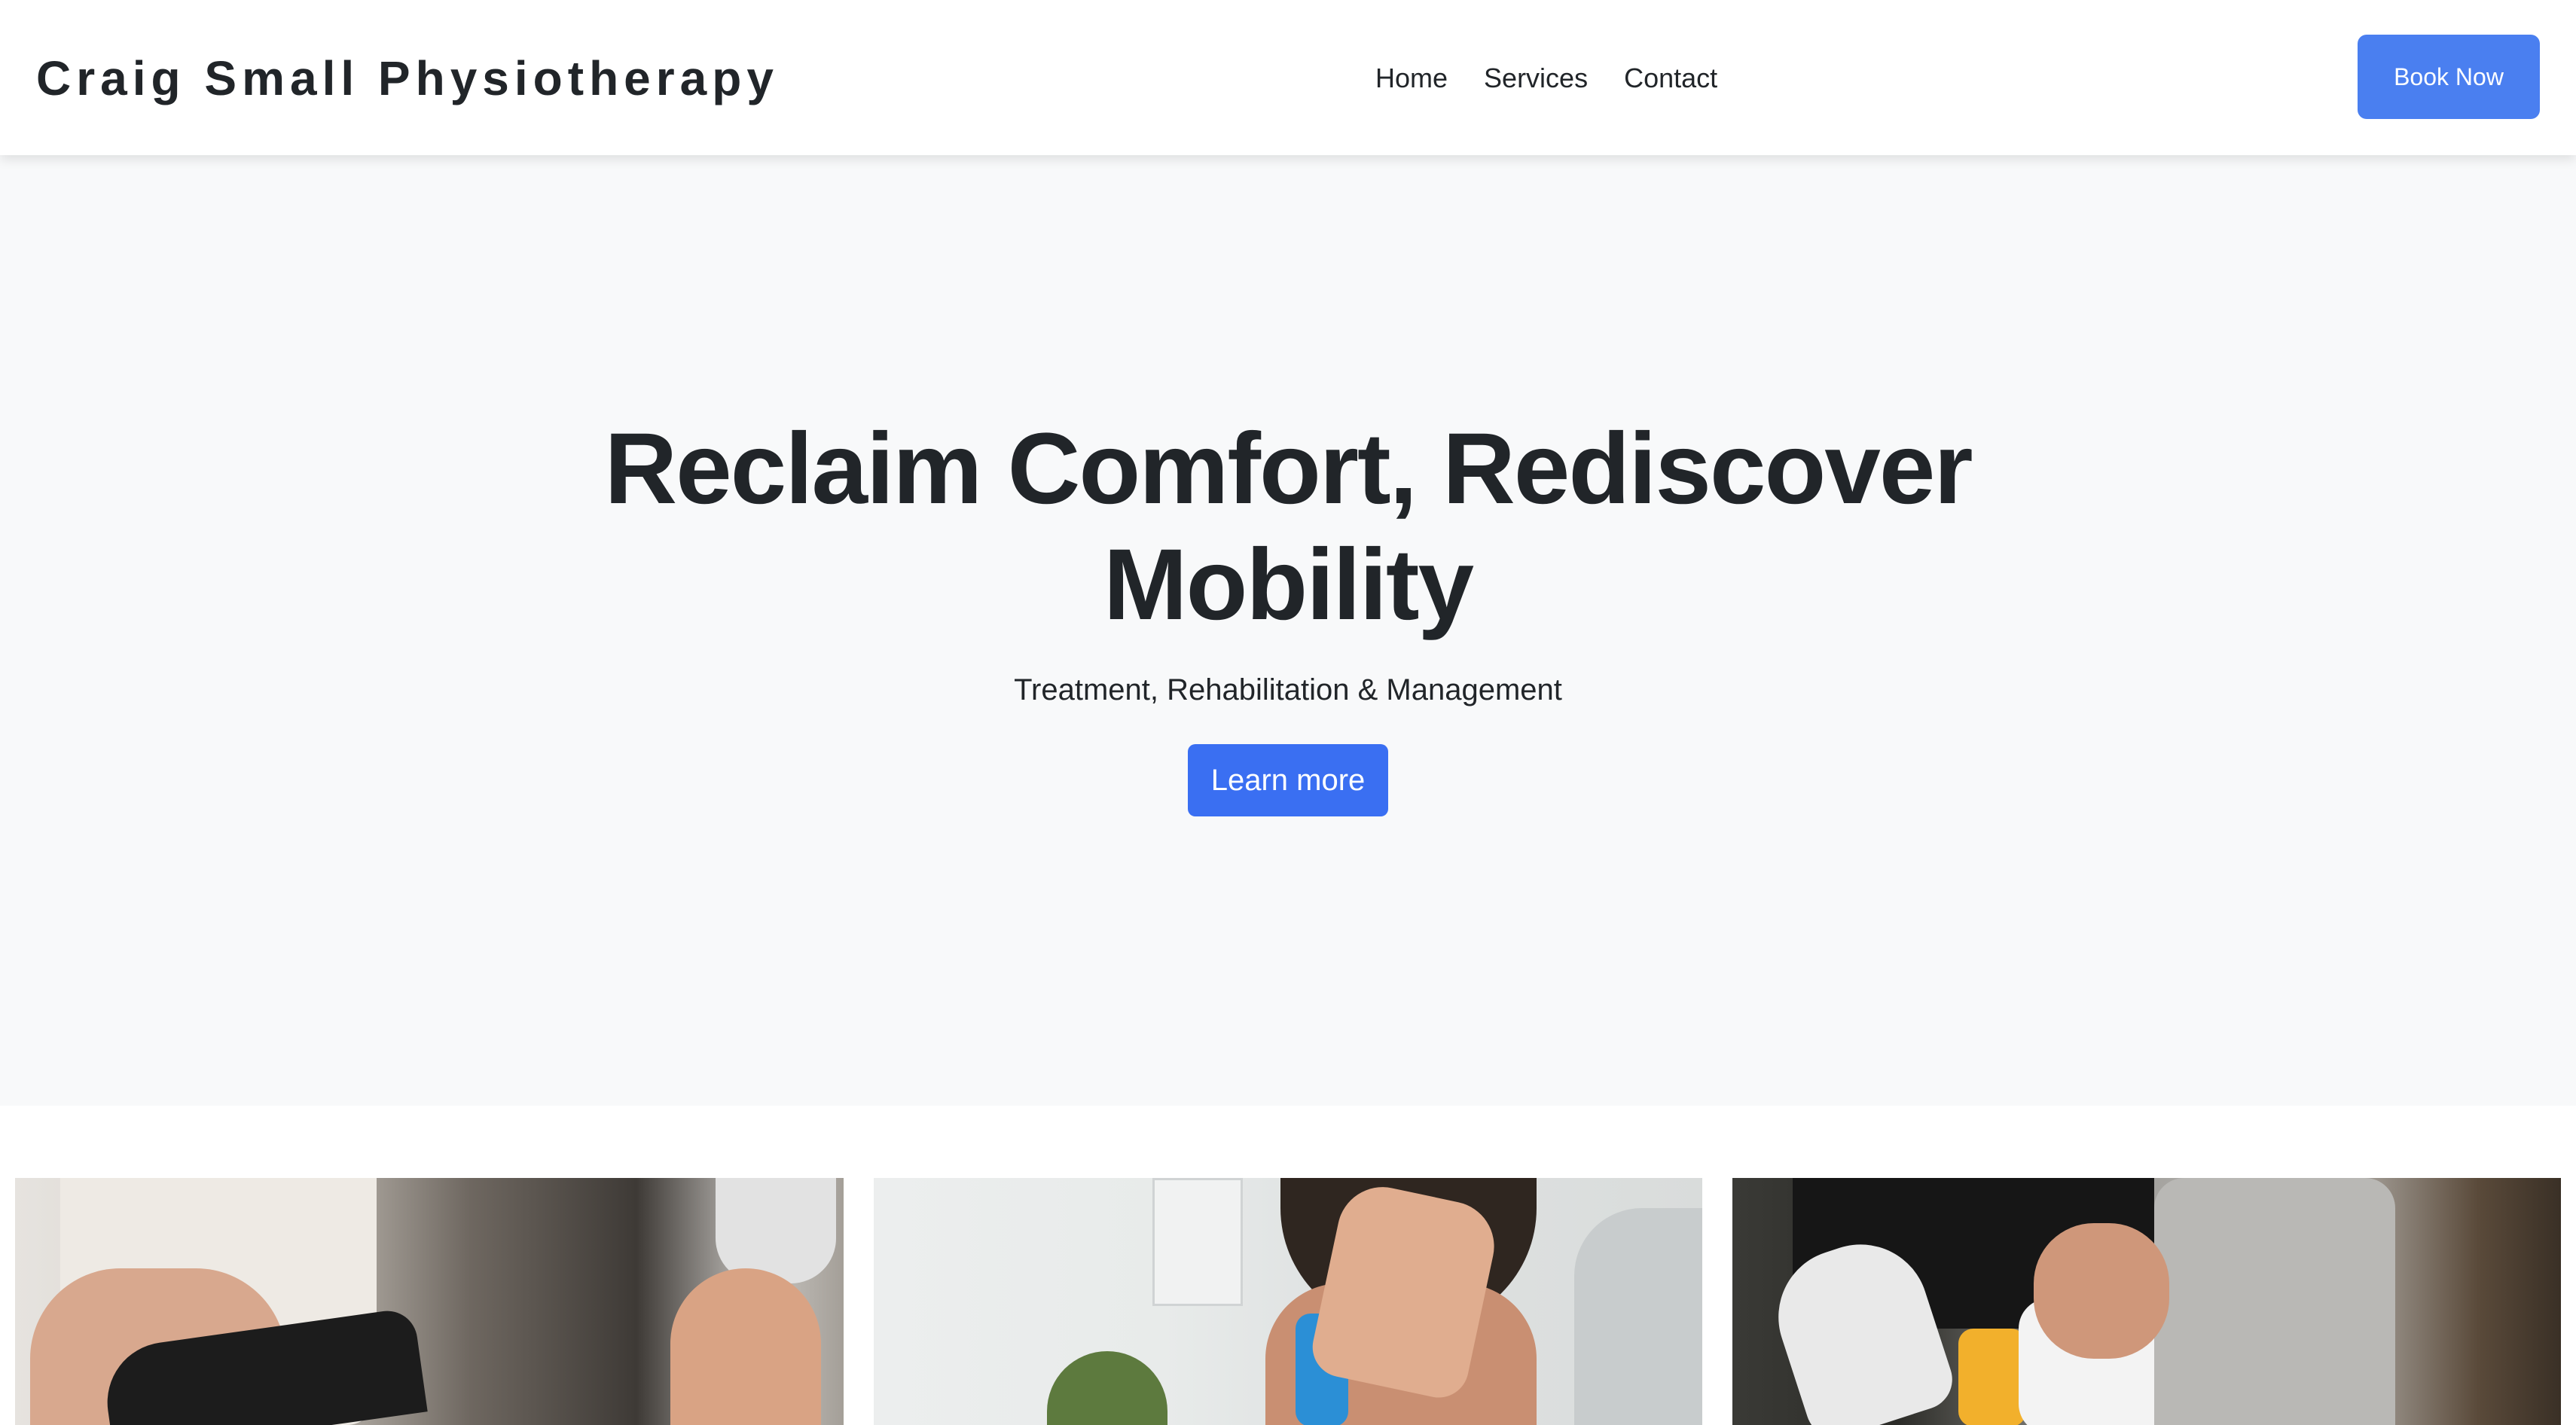  Describe the element at coordinates (1412, 78) in the screenshot. I see `nav-home-link: Home` at that location.